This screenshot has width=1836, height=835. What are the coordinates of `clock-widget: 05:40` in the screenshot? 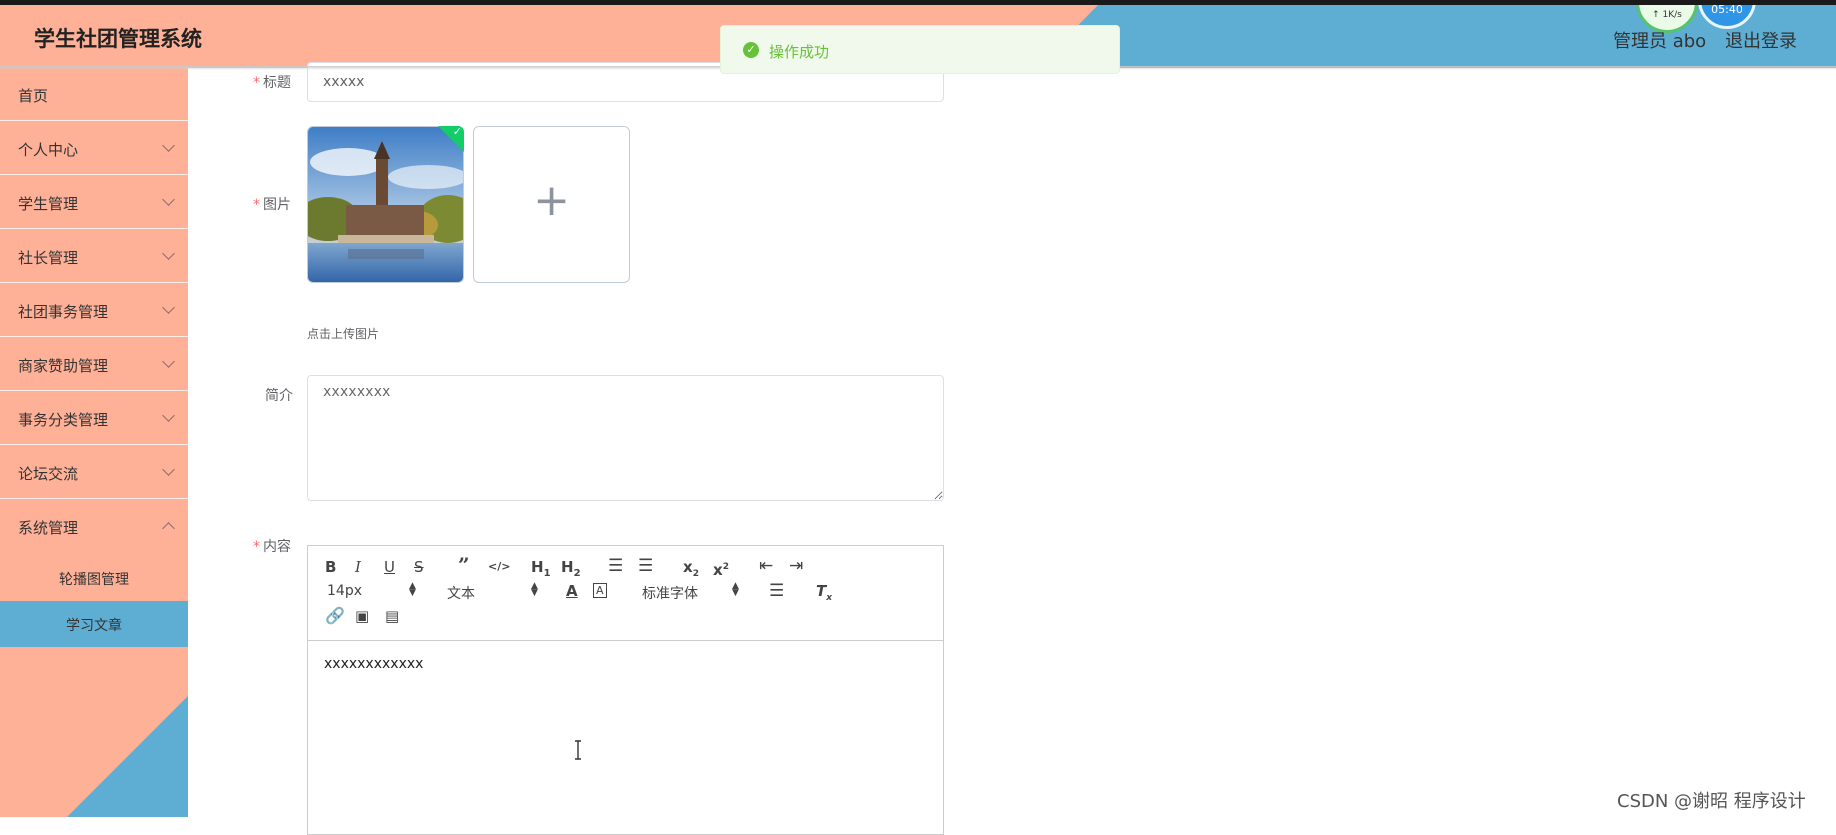 It's located at (1727, 17).